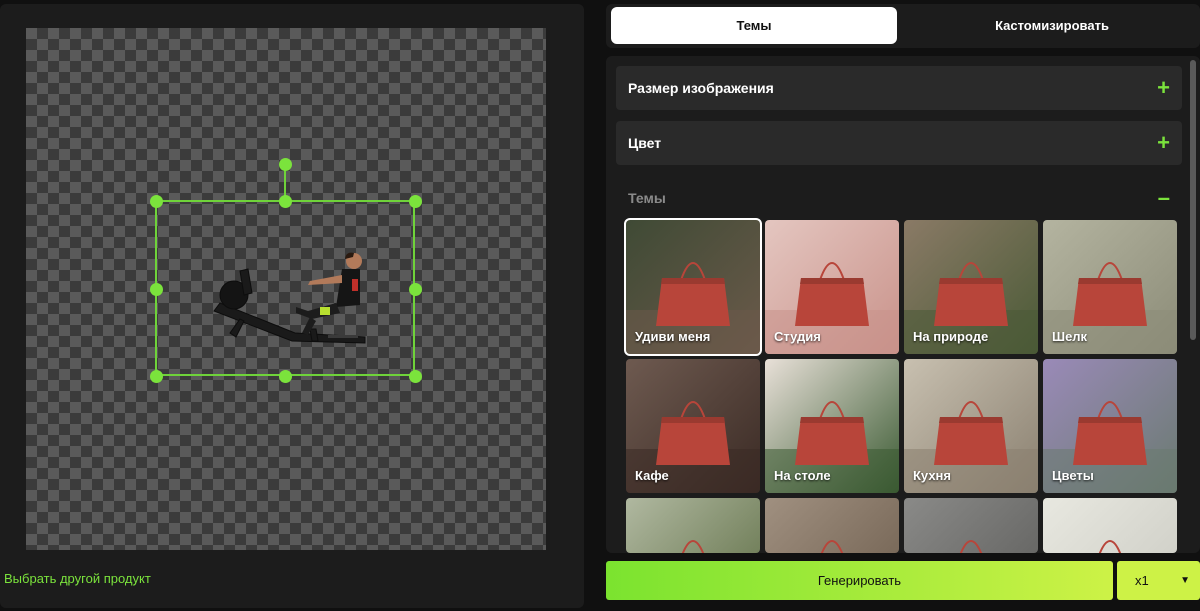  Describe the element at coordinates (701, 88) in the screenshot. I see `accordion-image-size-title: Размер изображения` at that location.